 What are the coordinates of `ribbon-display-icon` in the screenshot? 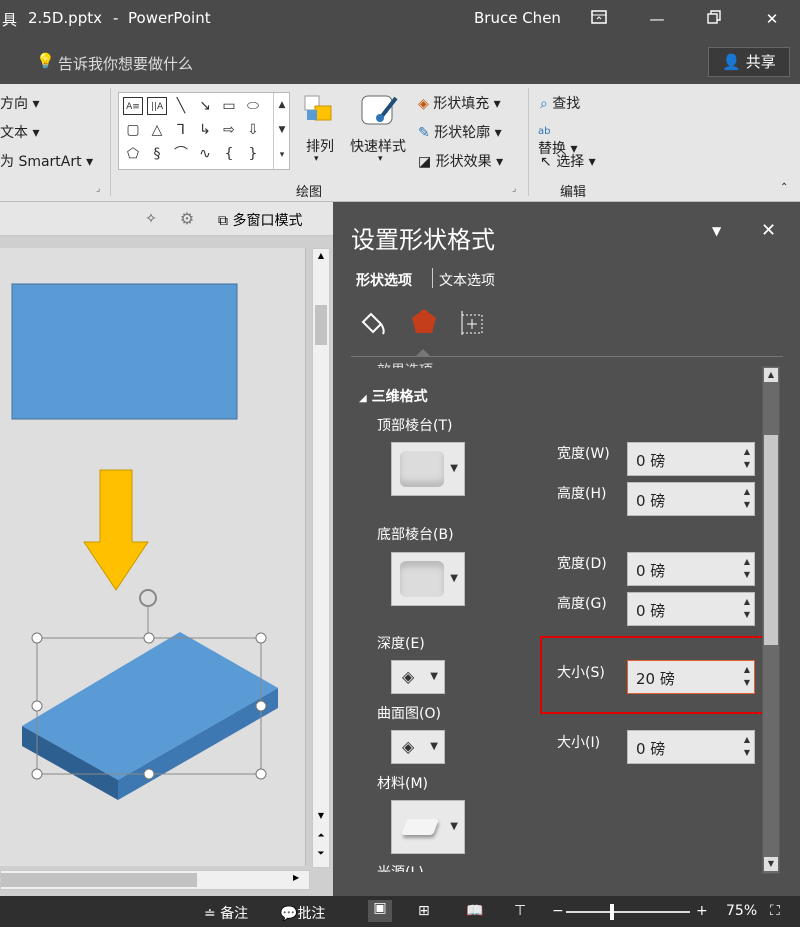 It's located at (599, 19).